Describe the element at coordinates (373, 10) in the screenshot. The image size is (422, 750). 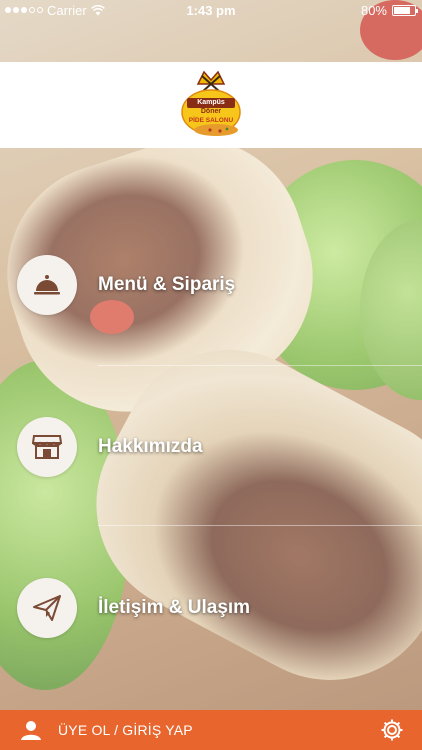
I see `battery-percent: 80%` at that location.